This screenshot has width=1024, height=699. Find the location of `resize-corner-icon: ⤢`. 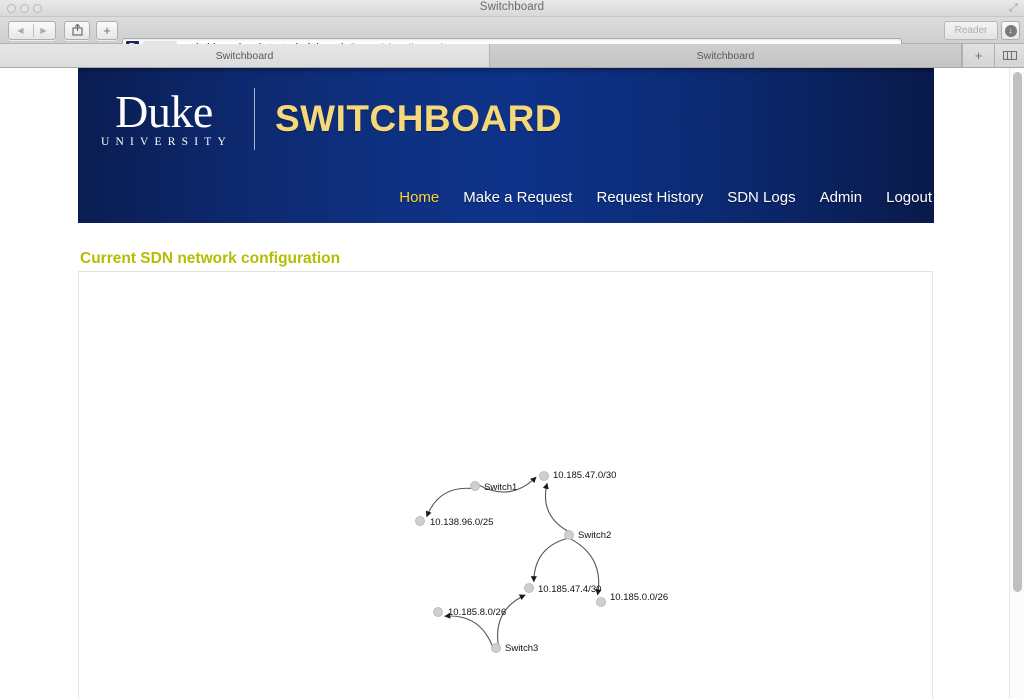

resize-corner-icon: ⤢ is located at coordinates (1014, 8).